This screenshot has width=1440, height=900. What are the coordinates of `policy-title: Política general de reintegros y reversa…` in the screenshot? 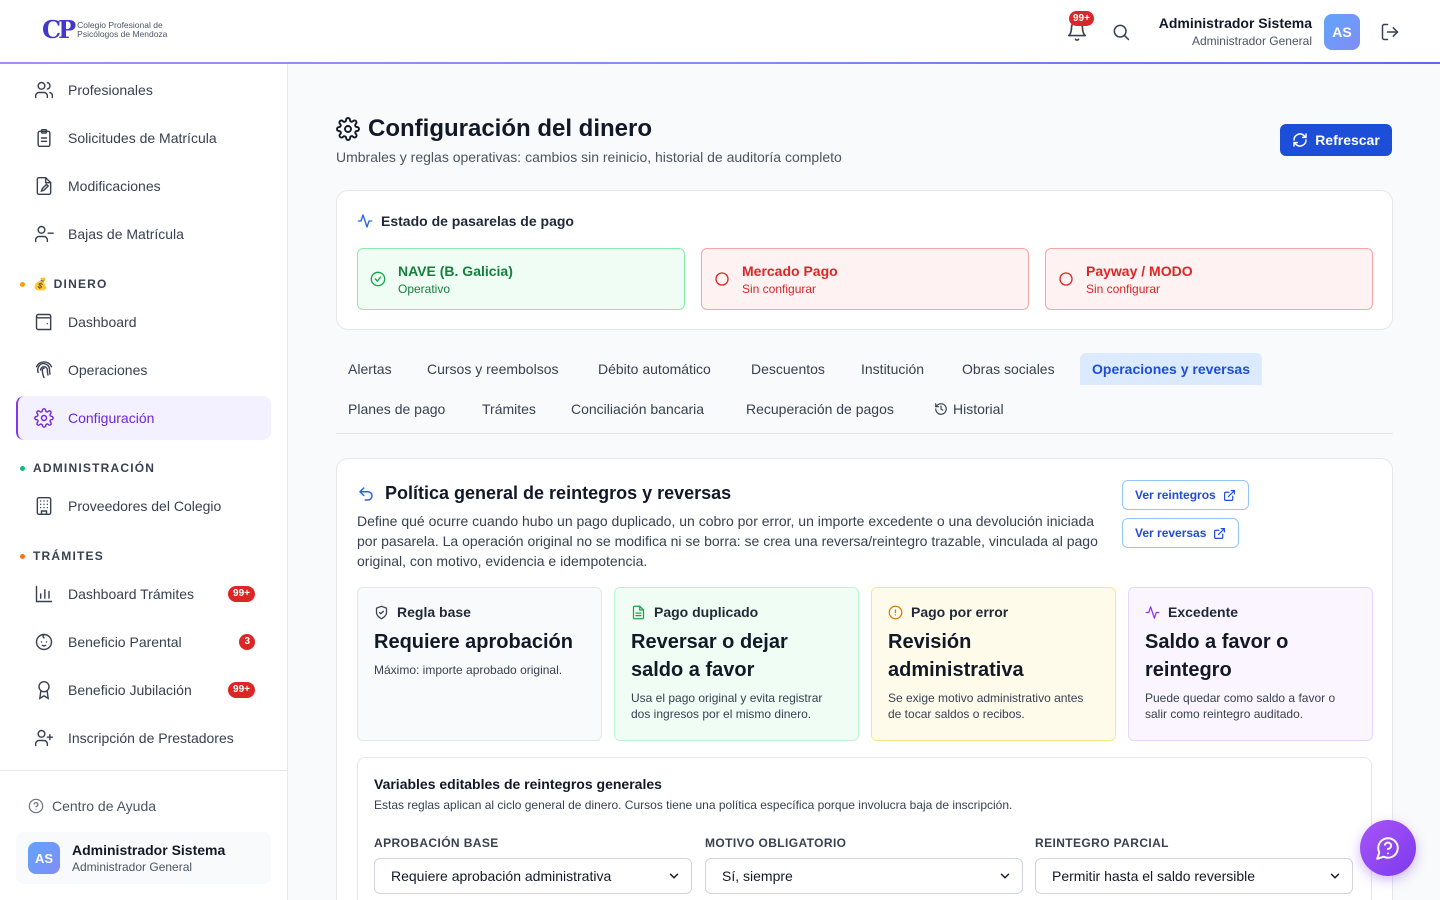 It's located at (558, 493).